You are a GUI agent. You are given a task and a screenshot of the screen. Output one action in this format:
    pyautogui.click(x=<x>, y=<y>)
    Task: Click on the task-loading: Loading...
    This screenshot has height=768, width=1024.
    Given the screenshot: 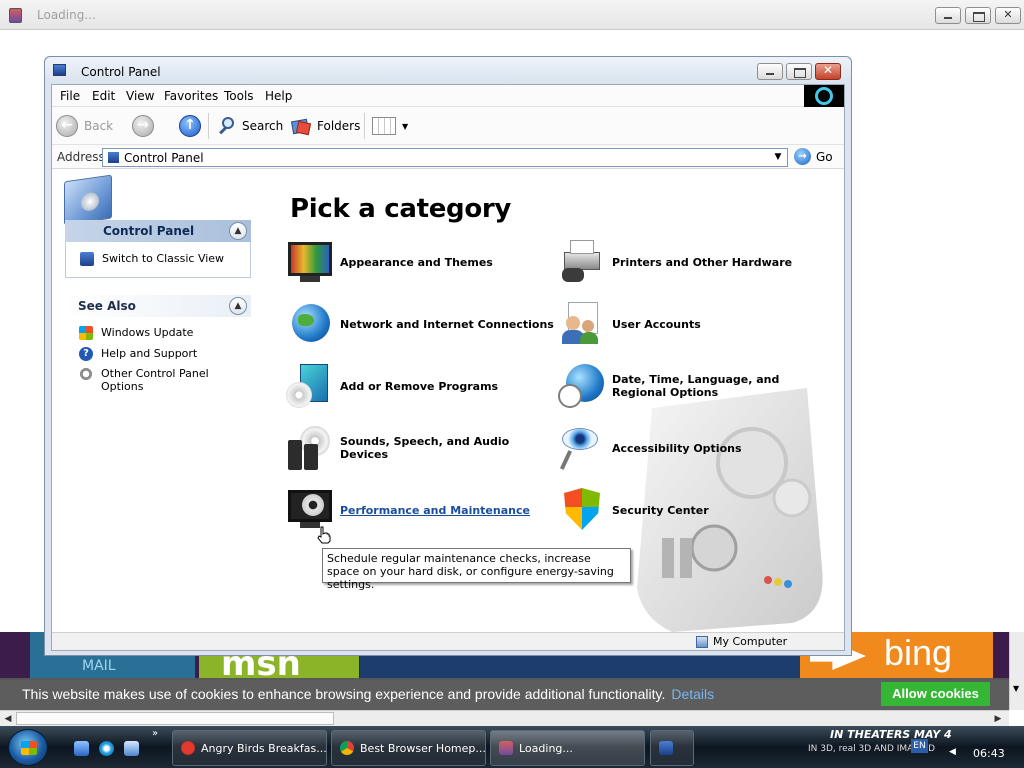 What is the action you would take?
    pyautogui.click(x=567, y=748)
    